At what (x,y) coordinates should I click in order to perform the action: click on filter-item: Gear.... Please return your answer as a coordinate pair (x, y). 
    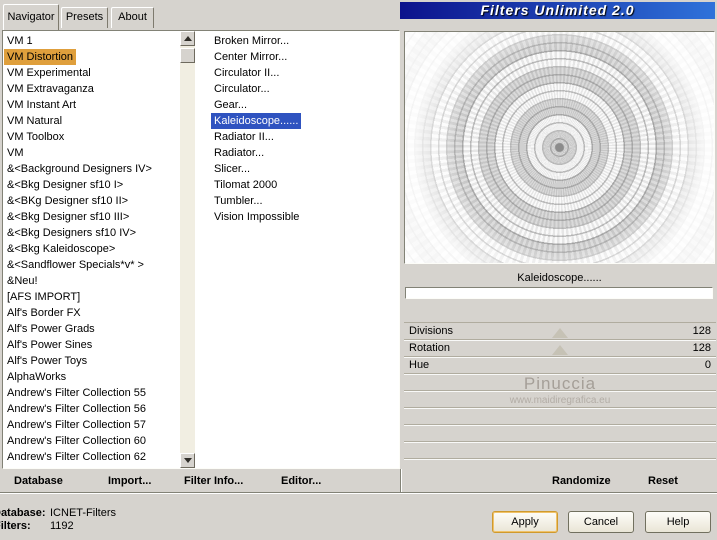
    Looking at the image, I should click on (230, 105).